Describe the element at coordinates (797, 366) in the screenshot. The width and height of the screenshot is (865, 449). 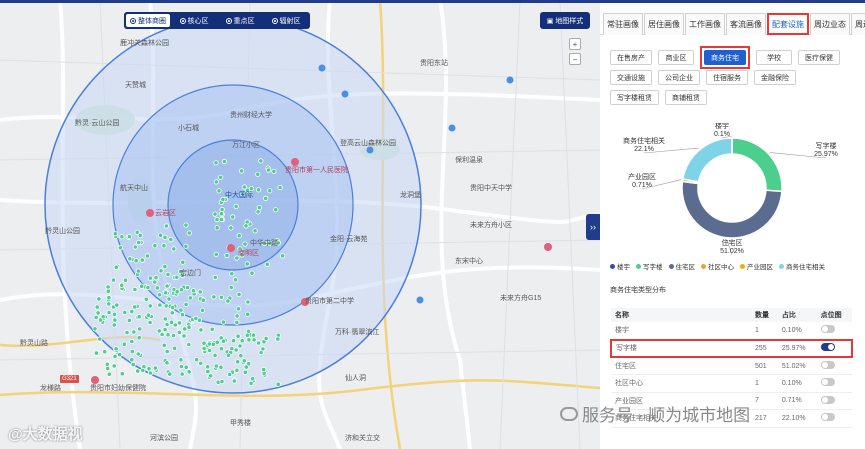
I see `cell-share: 51.02%` at that location.